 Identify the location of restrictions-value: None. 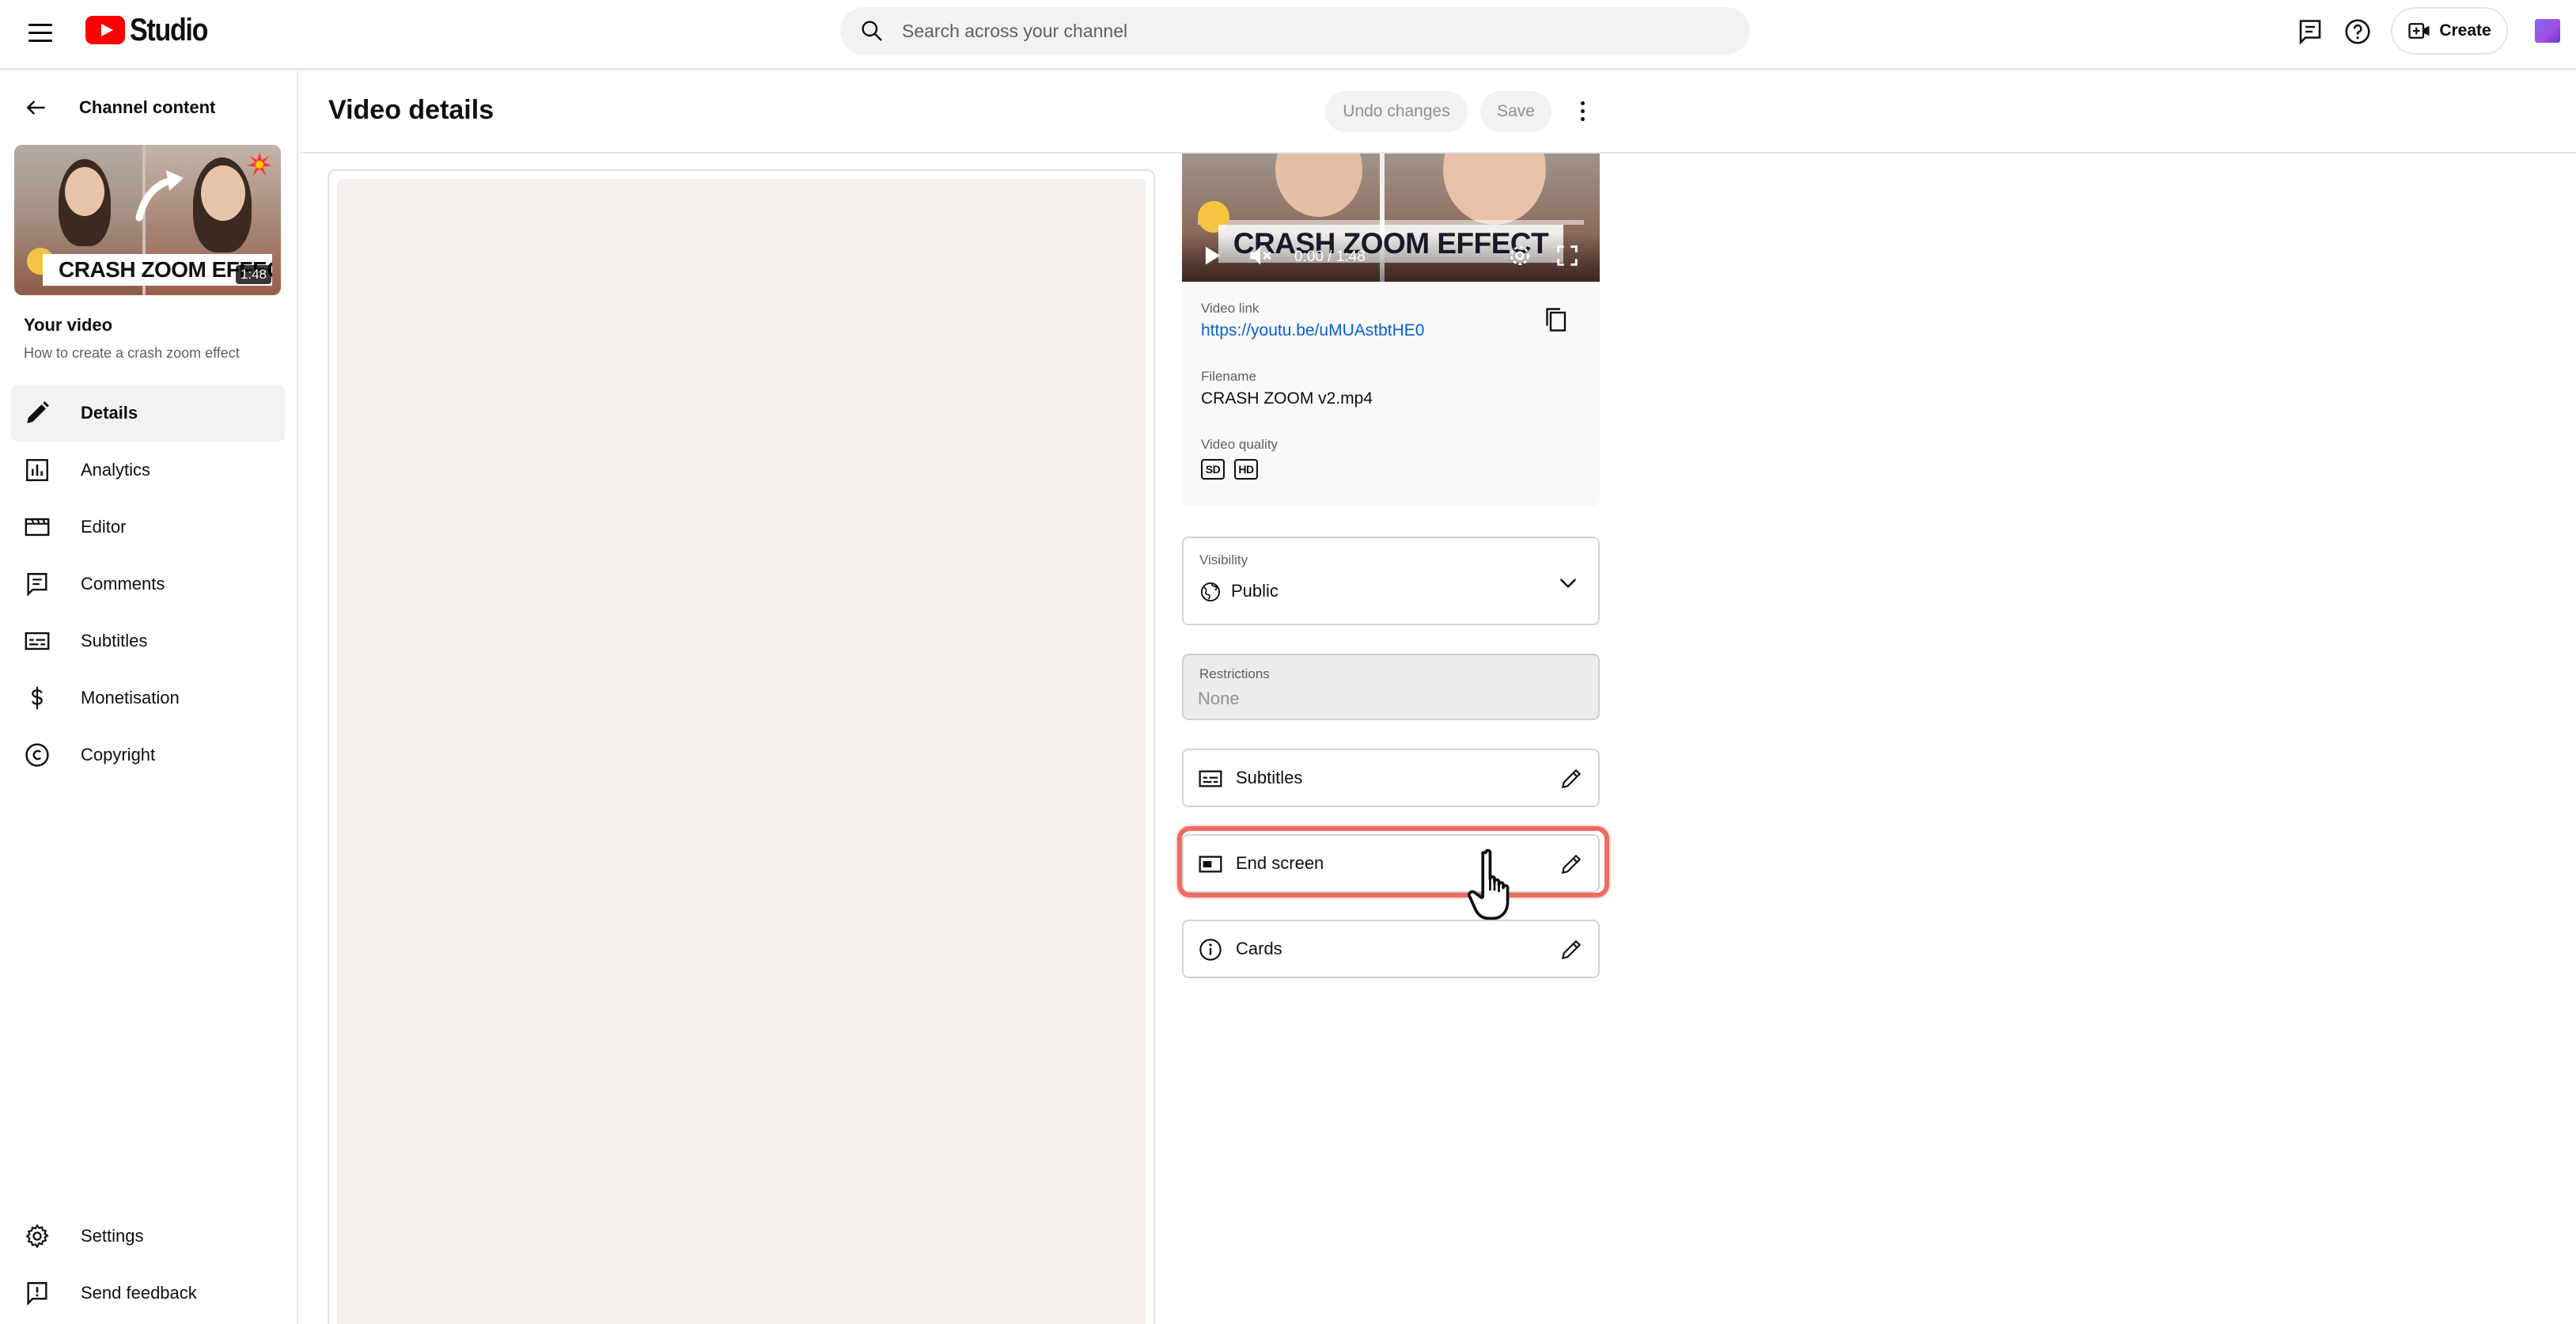
(1219, 698).